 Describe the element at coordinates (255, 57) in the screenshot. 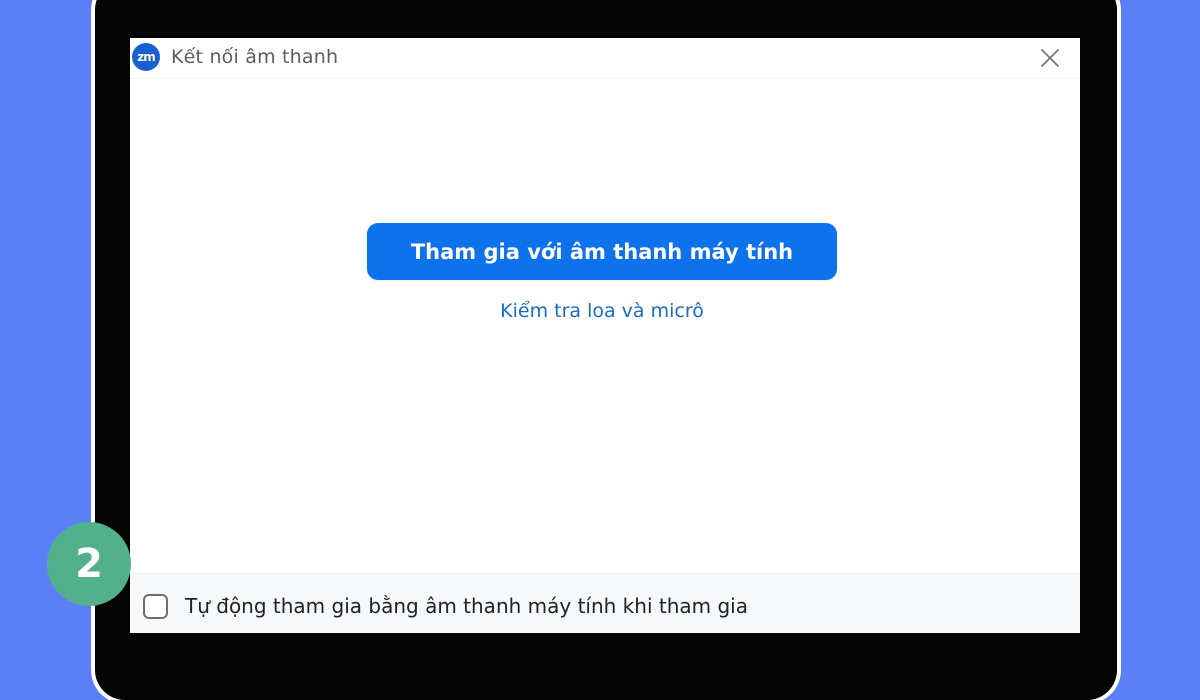

I see `dialog-title: Kết nối âm thanh` at that location.